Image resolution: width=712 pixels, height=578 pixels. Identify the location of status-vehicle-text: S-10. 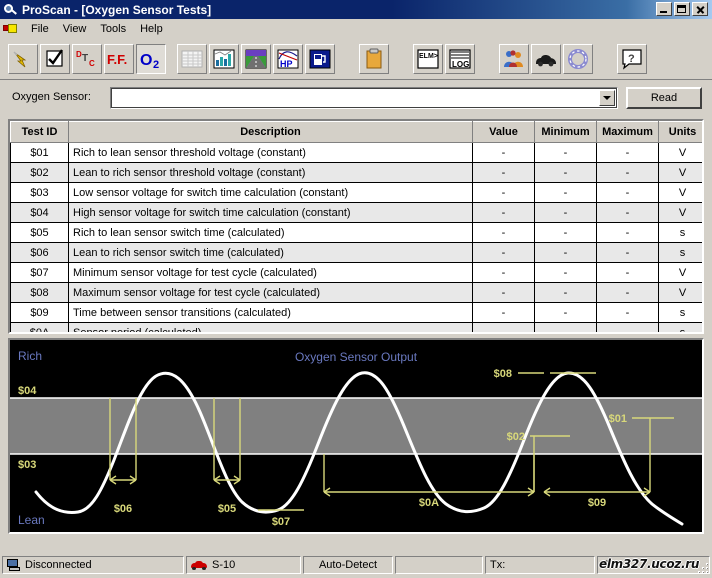
(224, 565).